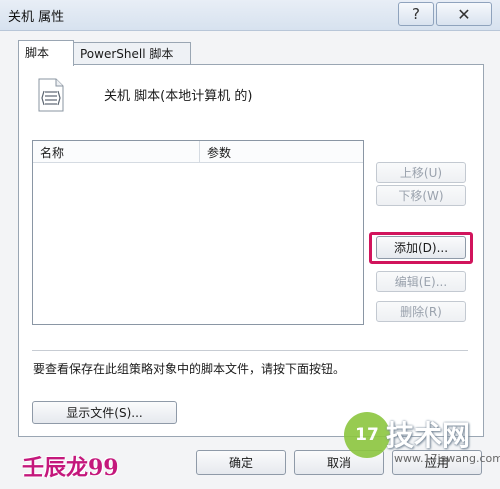 The height and width of the screenshot is (489, 500). I want to click on column-header-name: 名称, so click(52, 152).